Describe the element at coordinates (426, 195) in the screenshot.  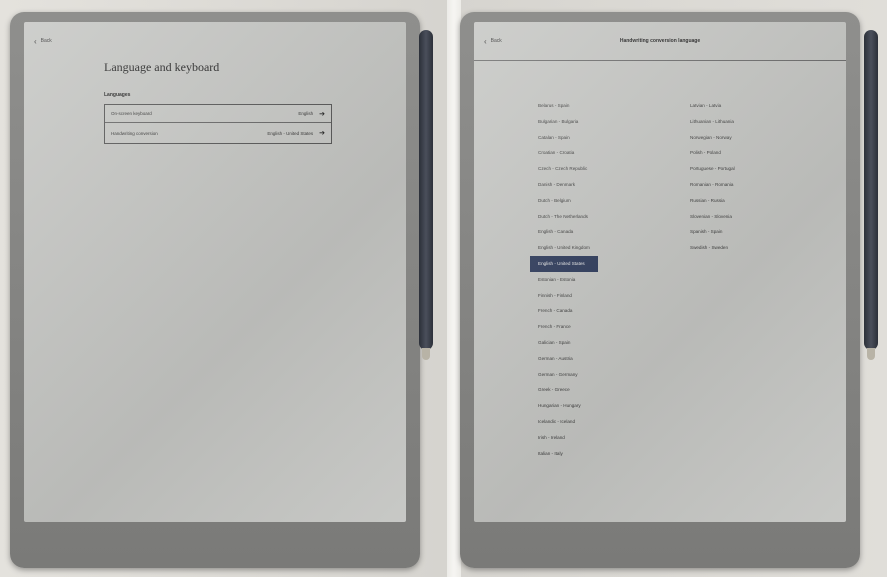
I see `stylus-pen-left` at that location.